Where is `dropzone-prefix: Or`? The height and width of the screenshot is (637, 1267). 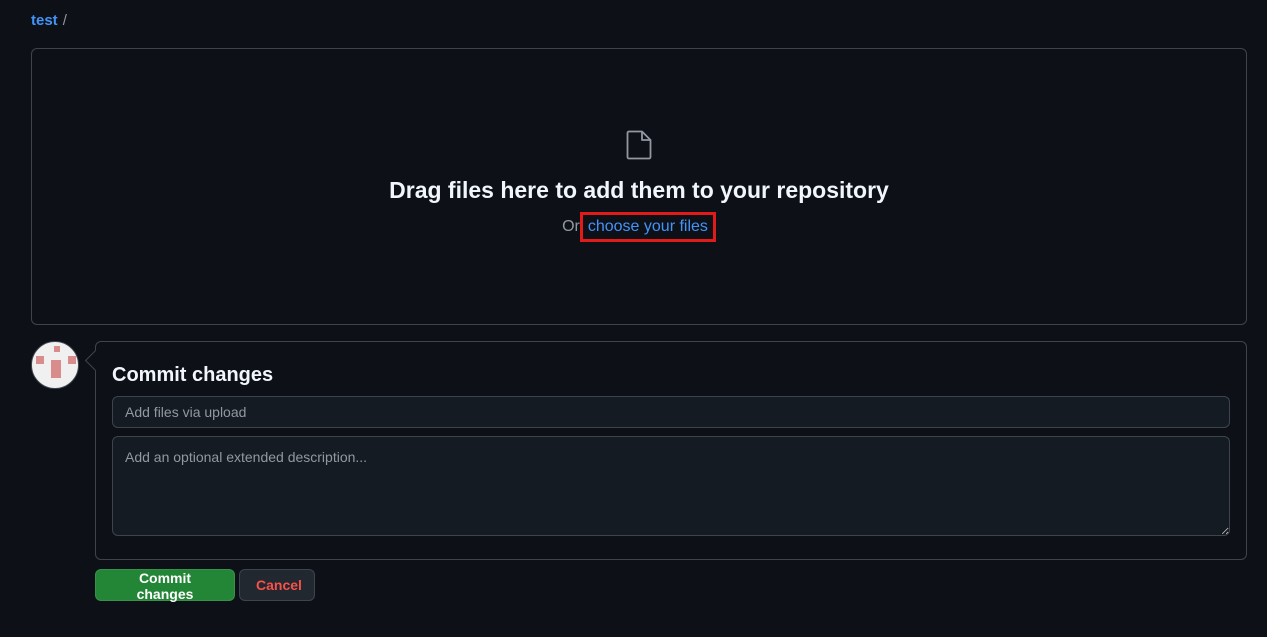
dropzone-prefix: Or is located at coordinates (571, 226).